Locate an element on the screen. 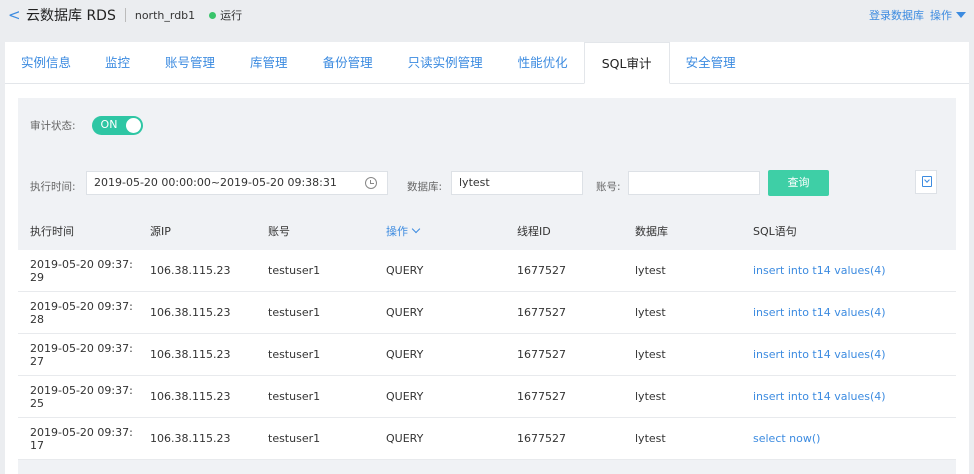 This screenshot has height=474, width=974. tab-backup-management: 备份管理 is located at coordinates (348, 62).